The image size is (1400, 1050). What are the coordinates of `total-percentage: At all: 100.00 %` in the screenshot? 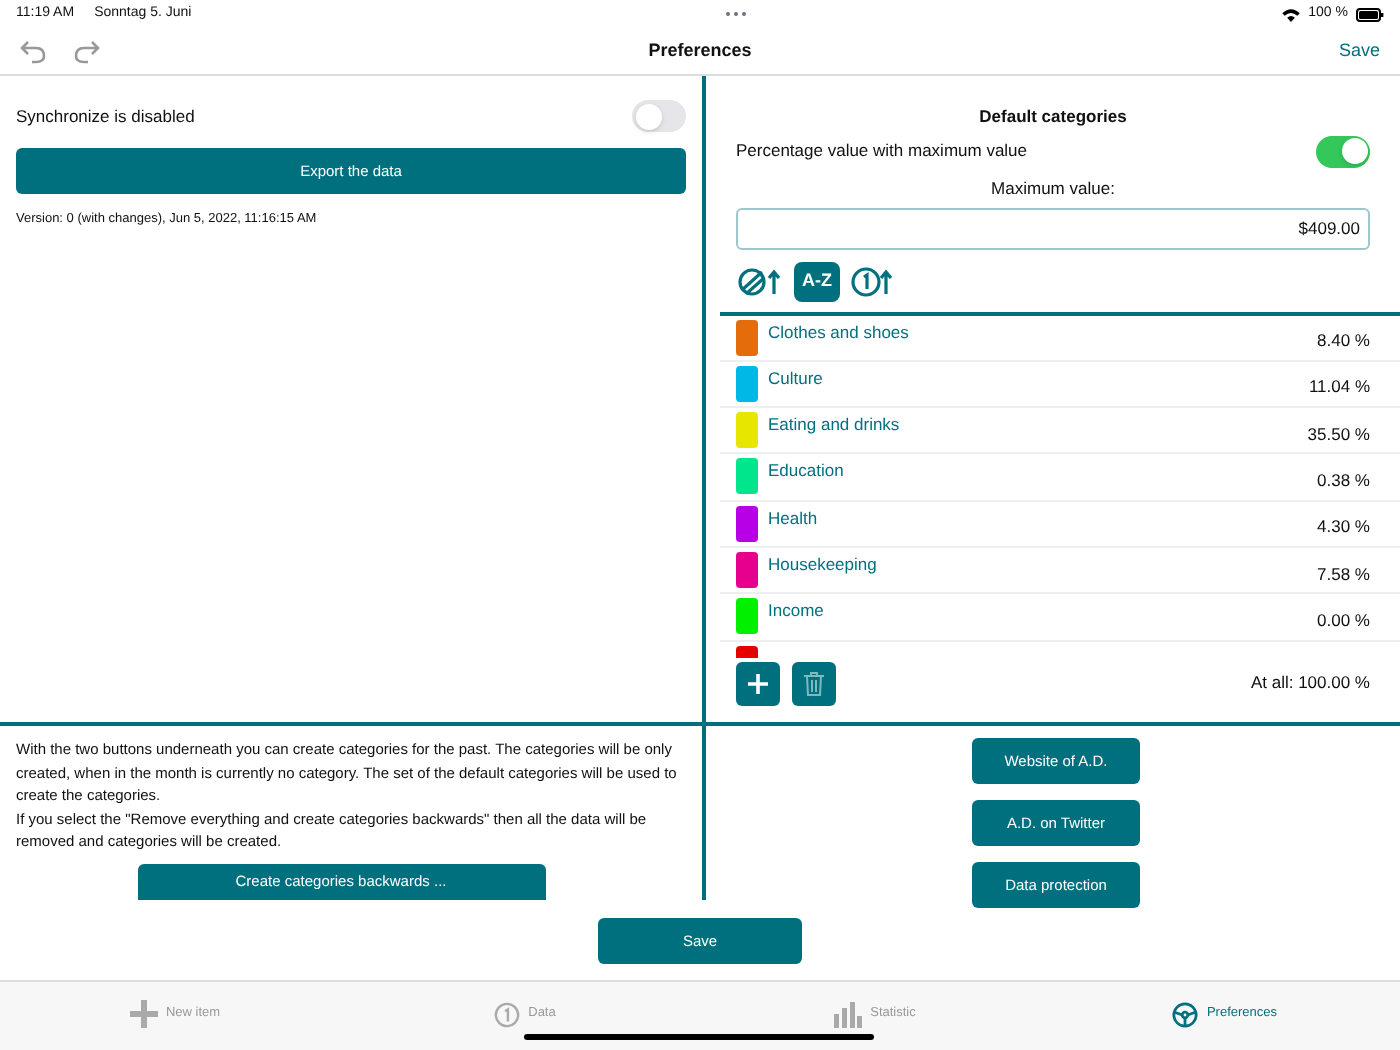 It's located at (1310, 683).